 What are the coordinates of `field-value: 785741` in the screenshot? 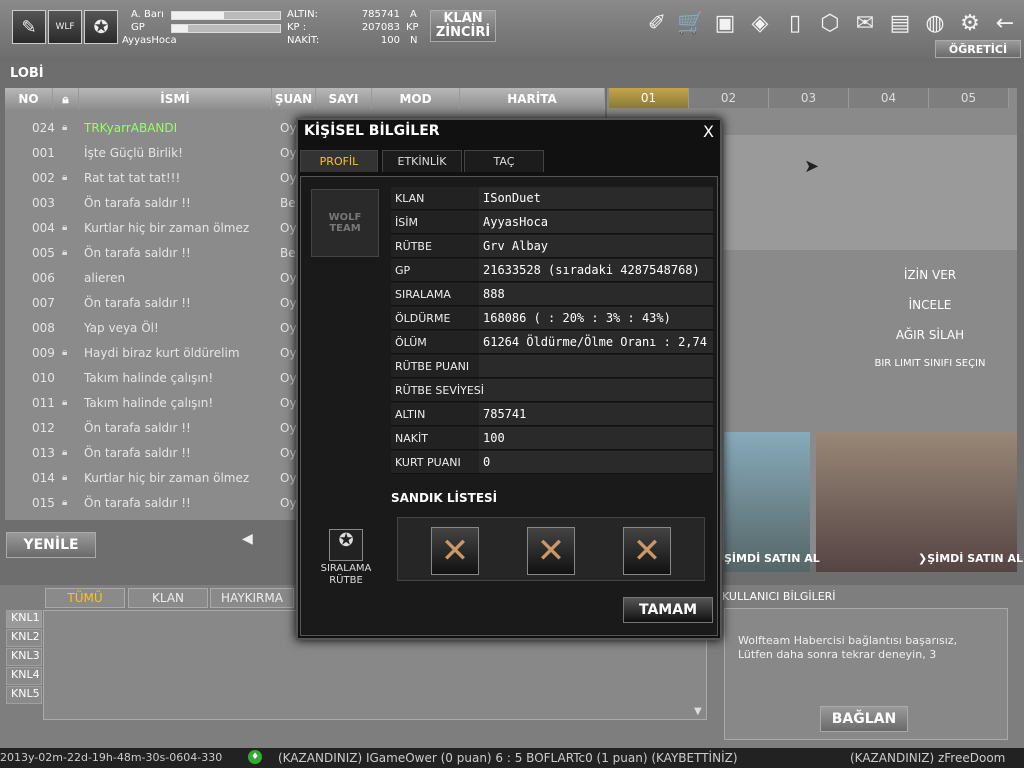 It's located at (505, 414).